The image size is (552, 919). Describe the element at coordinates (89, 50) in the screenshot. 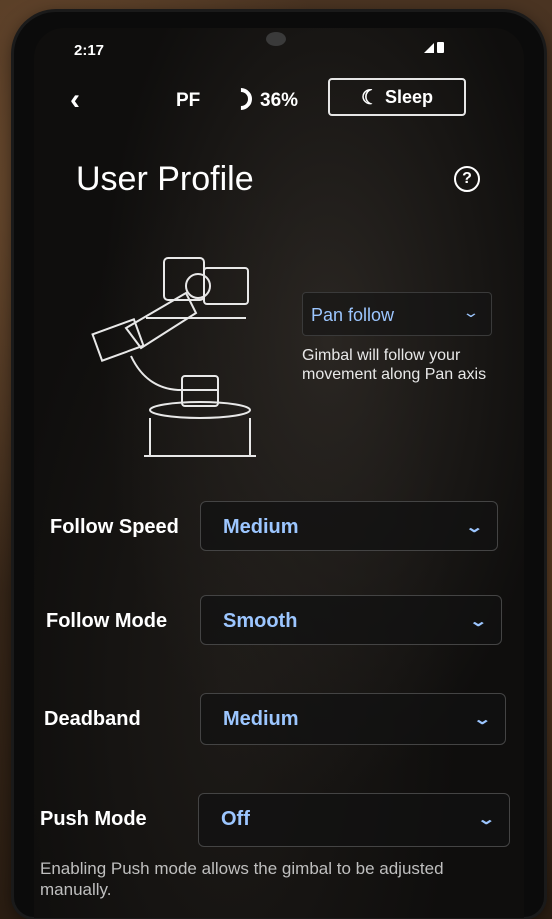

I see `status-time: 2:17` at that location.